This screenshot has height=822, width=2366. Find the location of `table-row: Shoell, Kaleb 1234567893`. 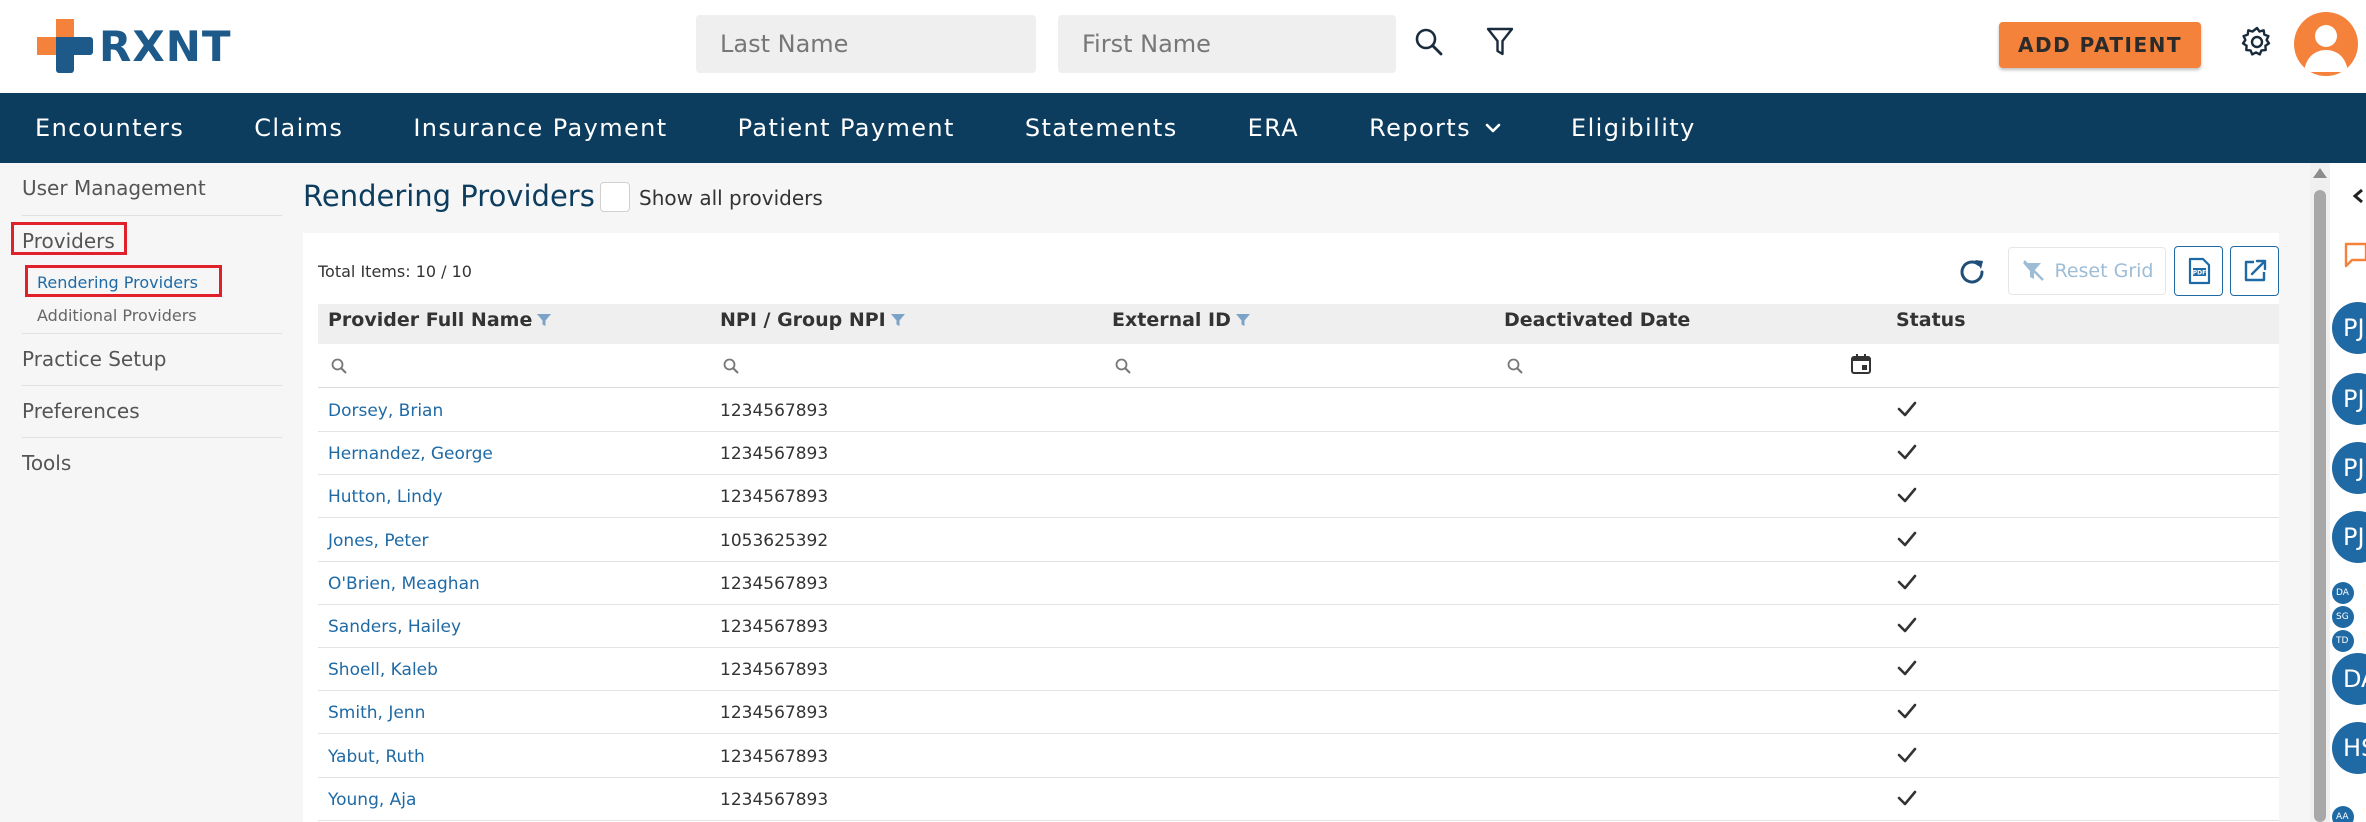

table-row: Shoell, Kaleb 1234567893 is located at coordinates (1298, 670).